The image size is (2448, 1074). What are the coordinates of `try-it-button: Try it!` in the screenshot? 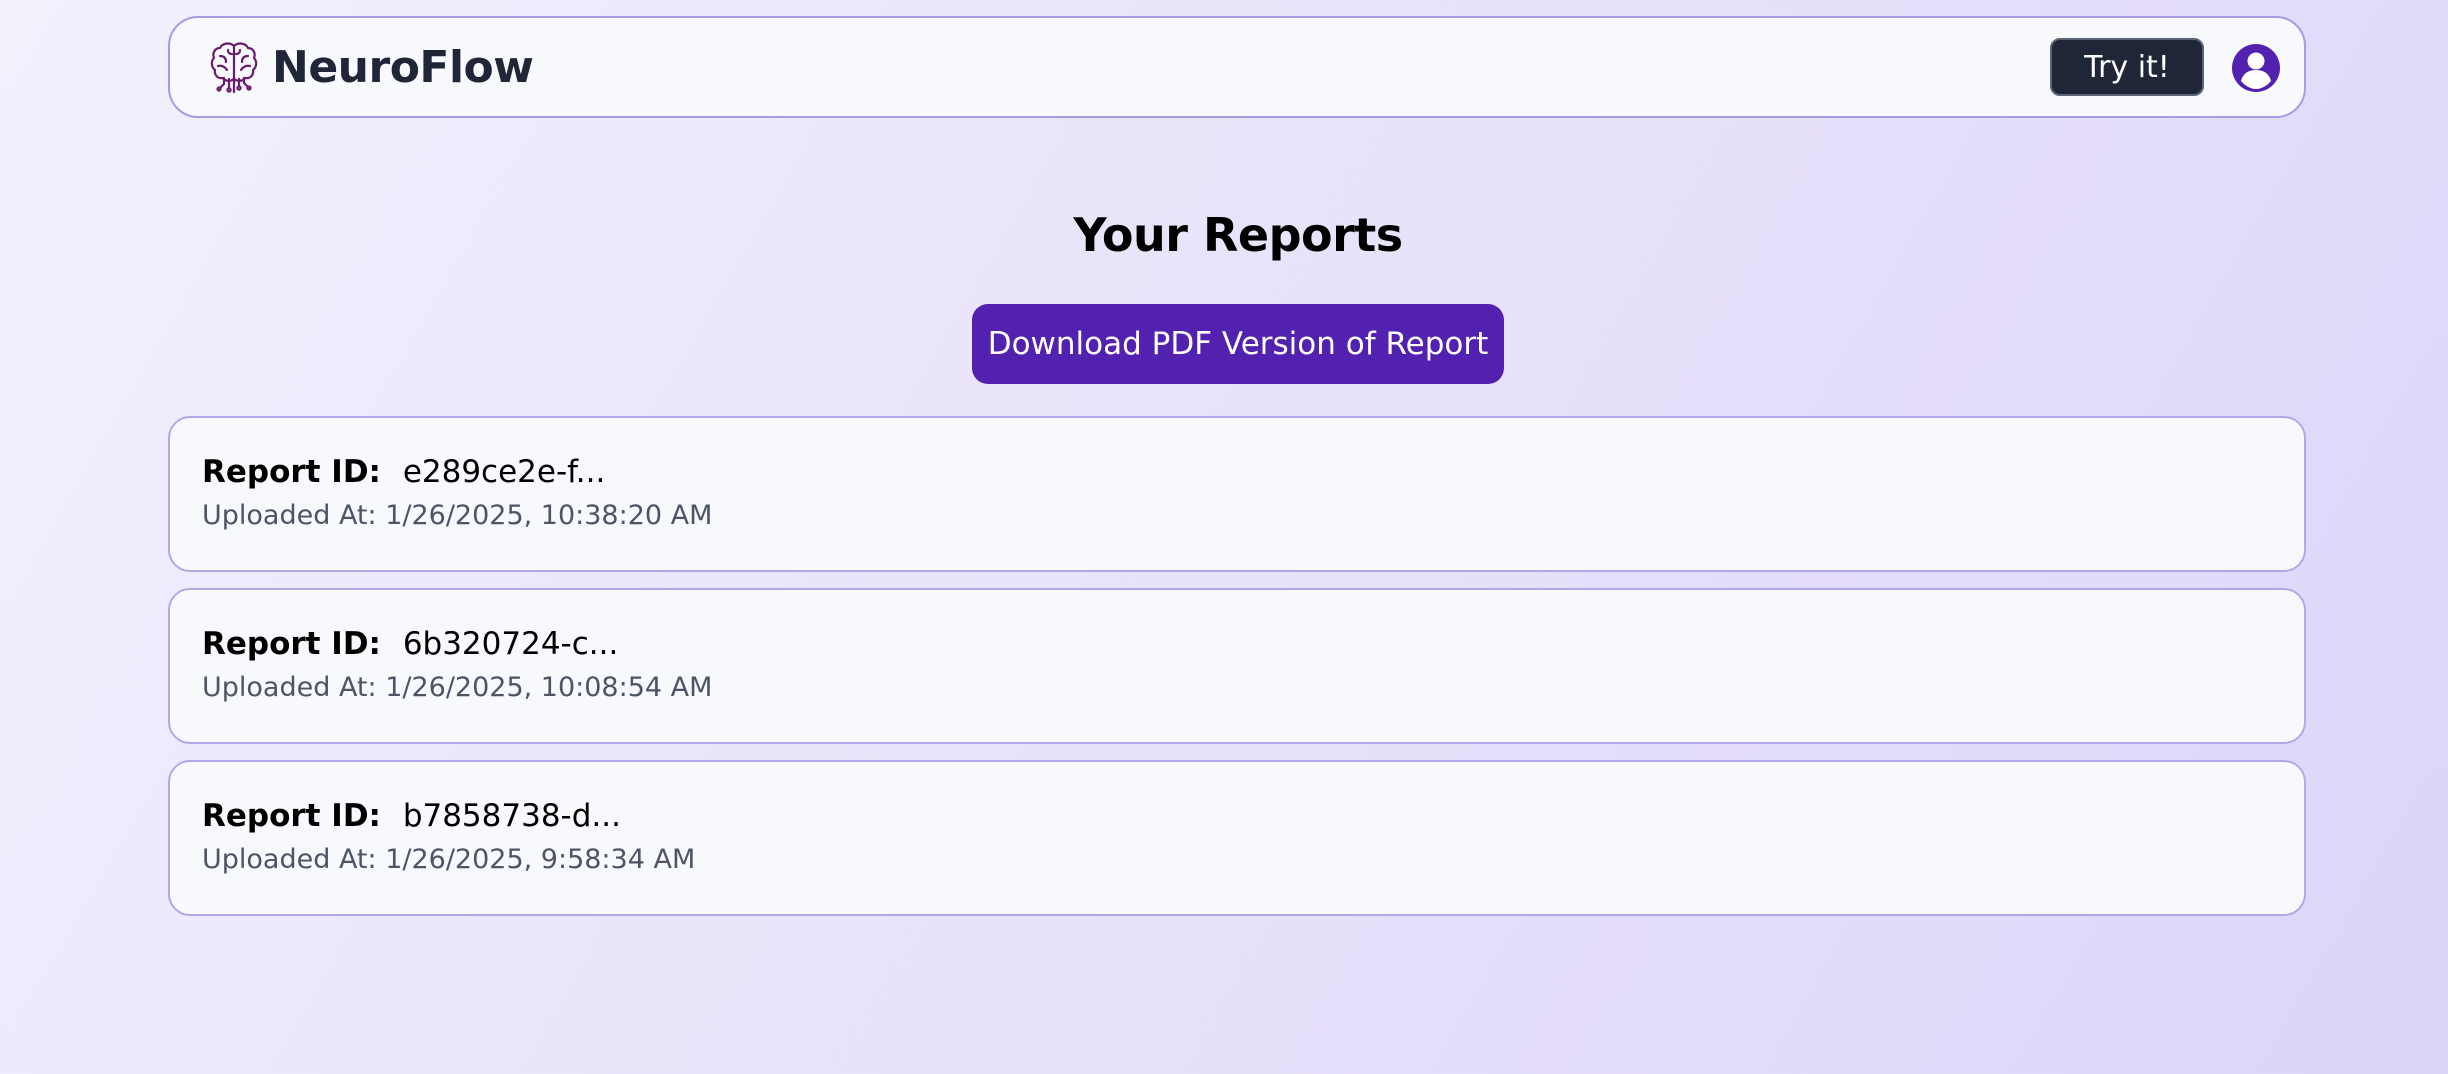 It's located at (2127, 67).